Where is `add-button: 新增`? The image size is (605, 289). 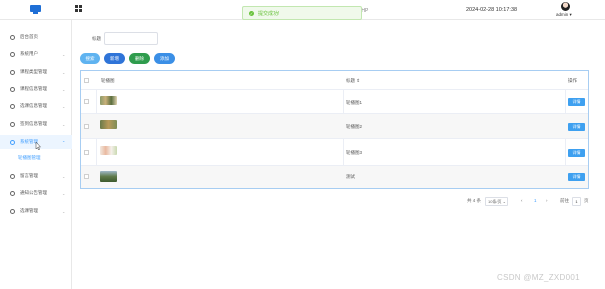 add-button: 新增 is located at coordinates (114, 58).